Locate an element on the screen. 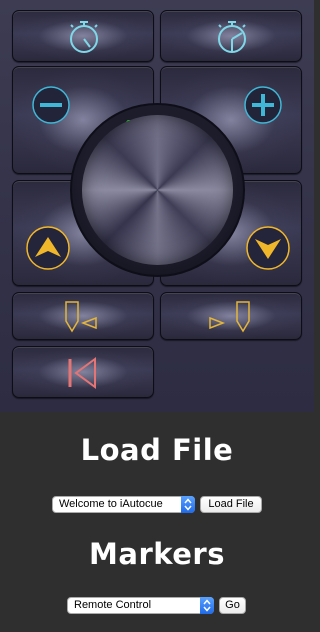 The image size is (320, 632). markers-title: Markers is located at coordinates (157, 554).